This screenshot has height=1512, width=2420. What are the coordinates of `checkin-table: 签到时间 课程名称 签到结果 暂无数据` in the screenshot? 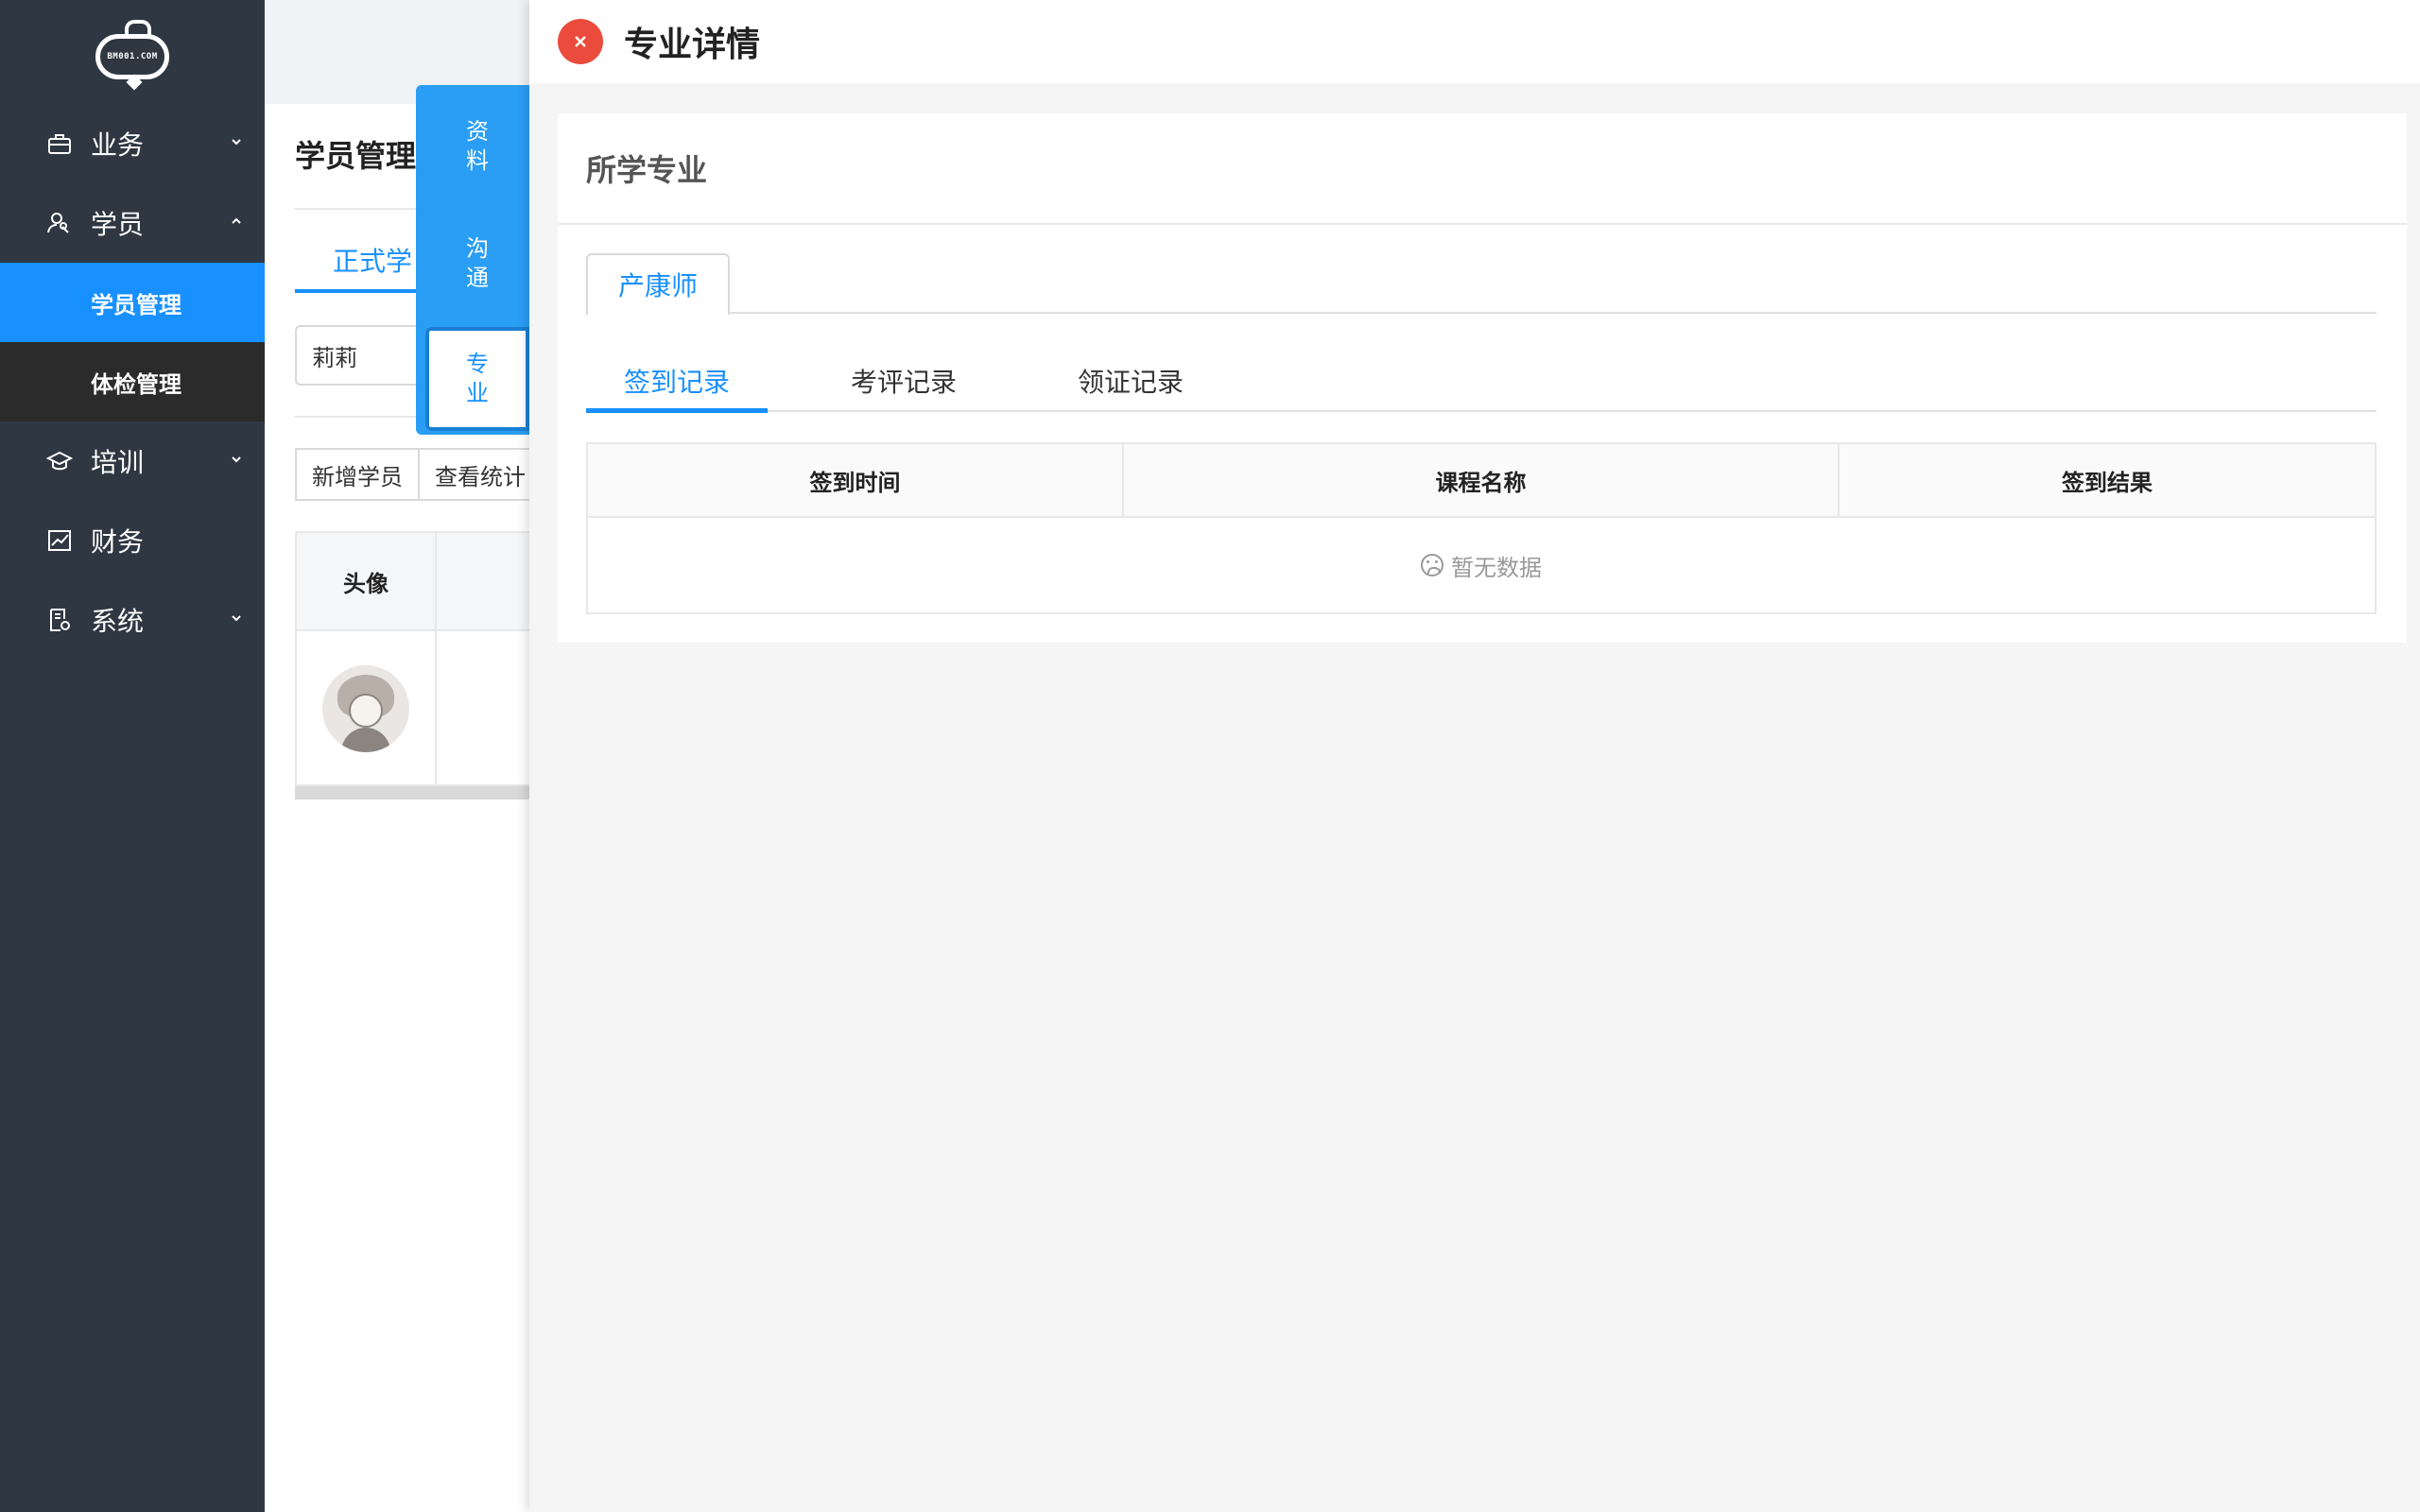 It's located at (1481, 528).